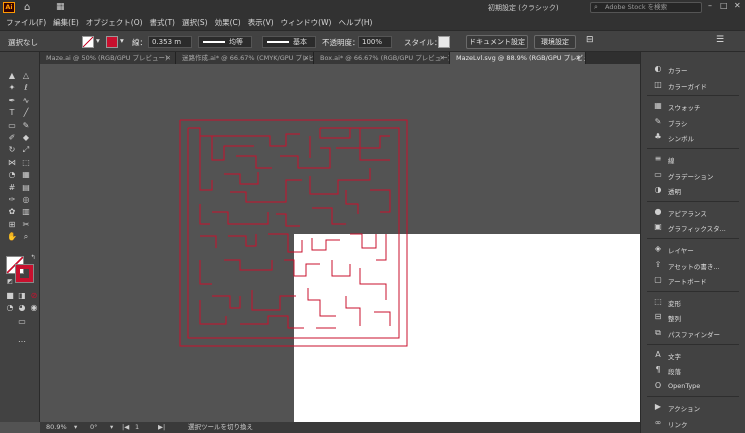  I want to click on graphic-style-swatch, so click(444, 42).